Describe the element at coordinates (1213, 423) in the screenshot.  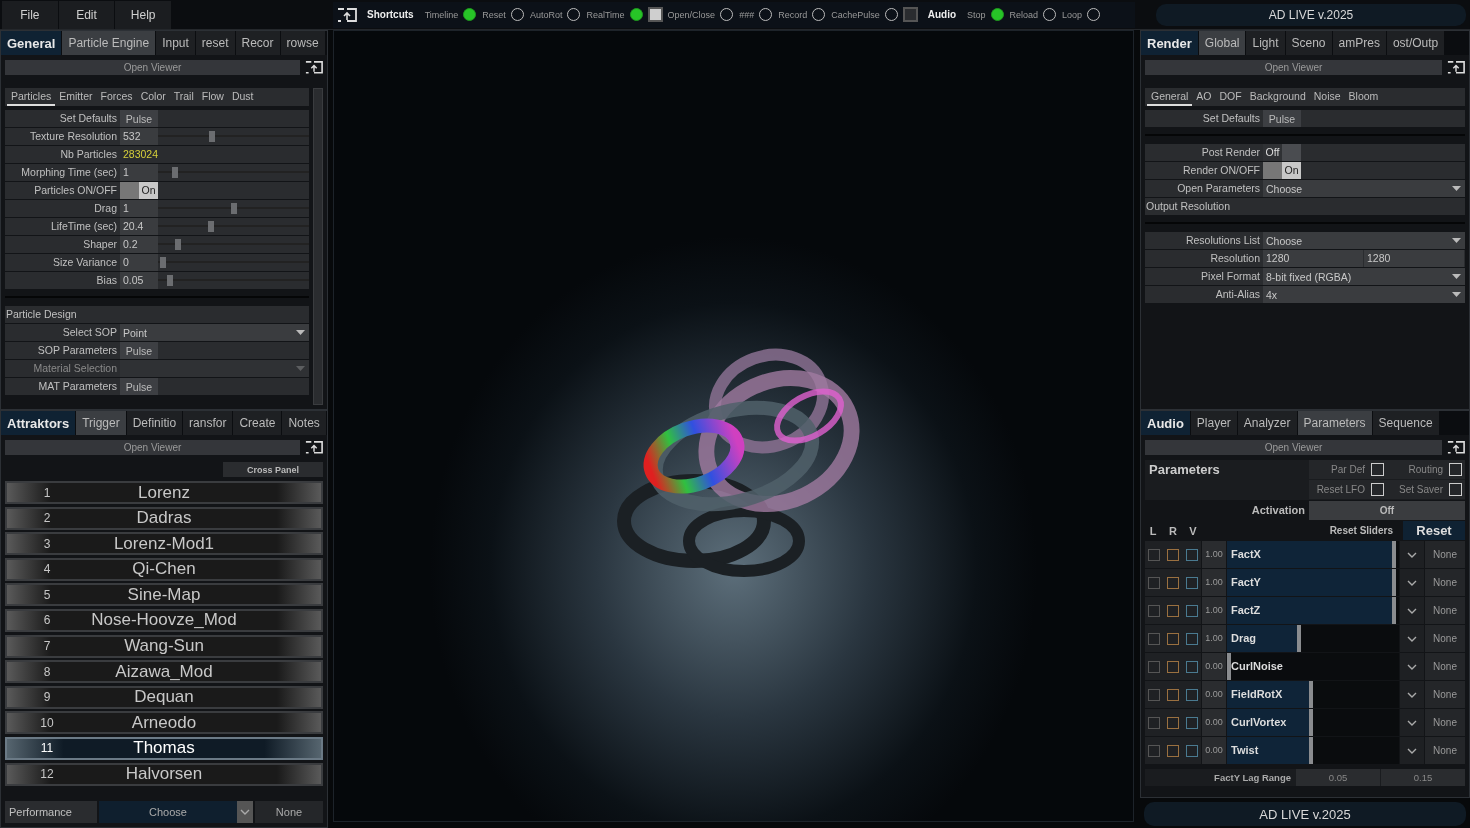
I see `panel-tab: Player` at that location.